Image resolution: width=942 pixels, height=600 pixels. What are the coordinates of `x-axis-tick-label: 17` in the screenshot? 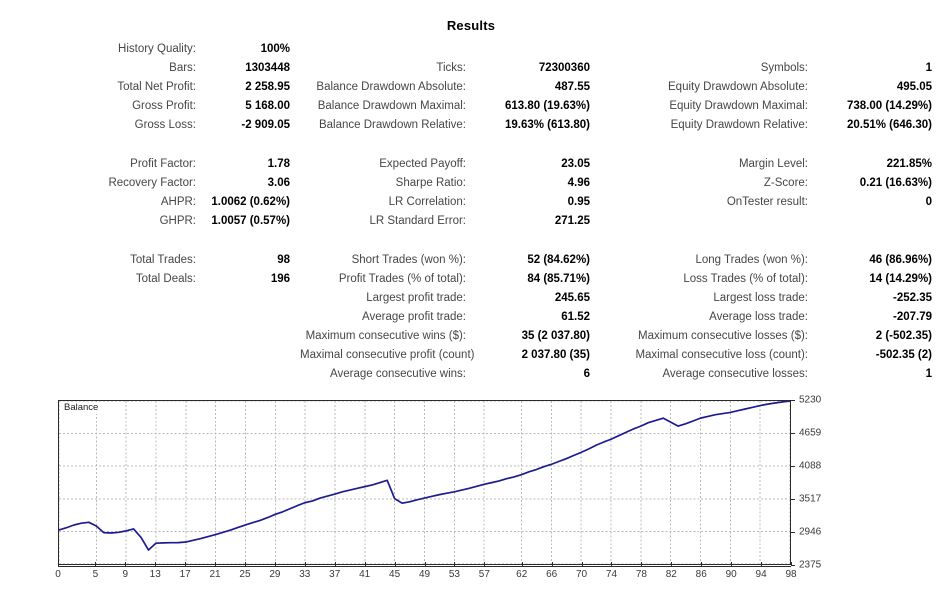 It's located at (185, 574).